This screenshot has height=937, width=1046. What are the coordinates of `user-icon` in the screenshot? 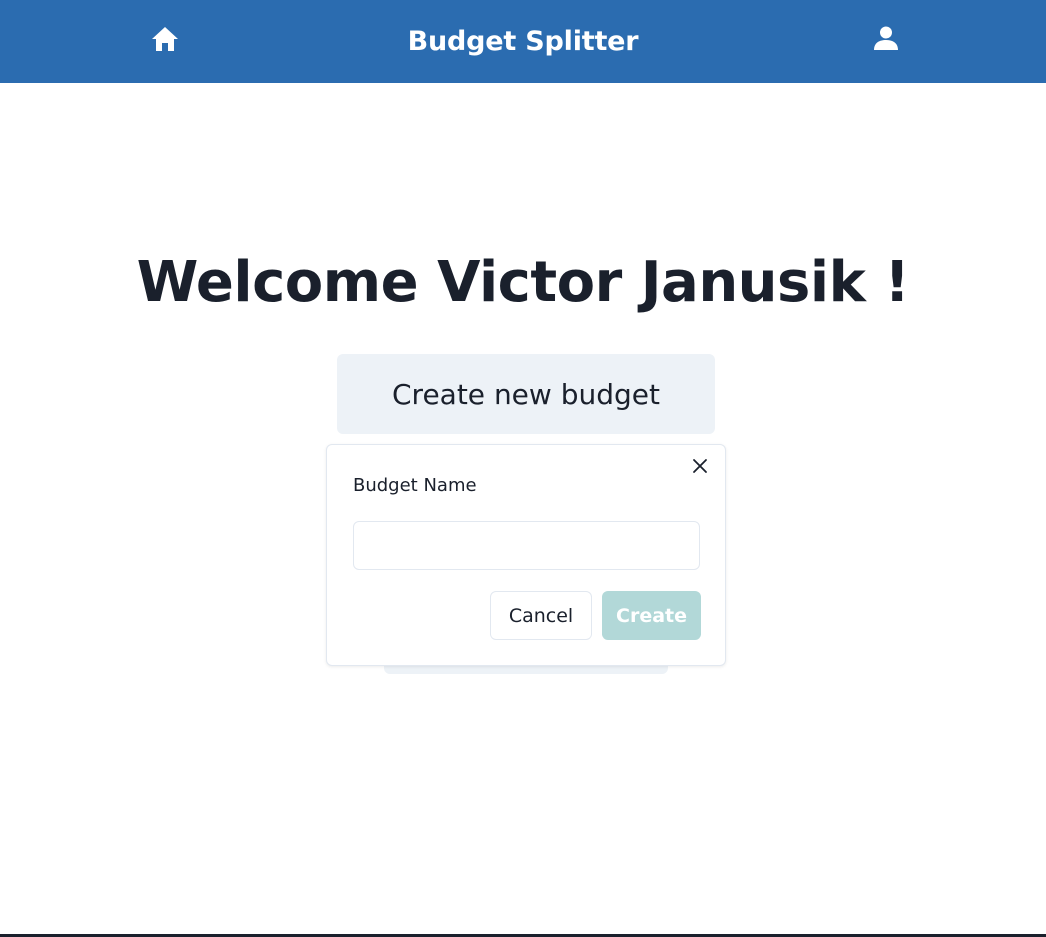 It's located at (886, 38).